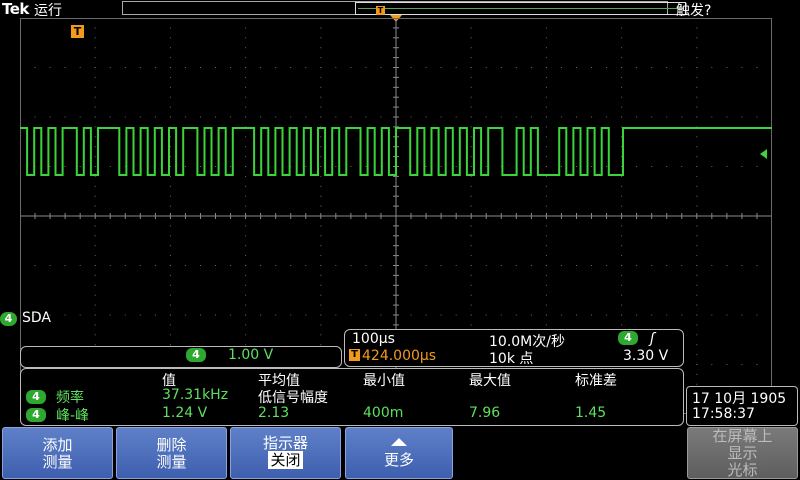  What do you see at coordinates (73, 416) in the screenshot?
I see `meas-row-2-name: 峰-峰` at bounding box center [73, 416].